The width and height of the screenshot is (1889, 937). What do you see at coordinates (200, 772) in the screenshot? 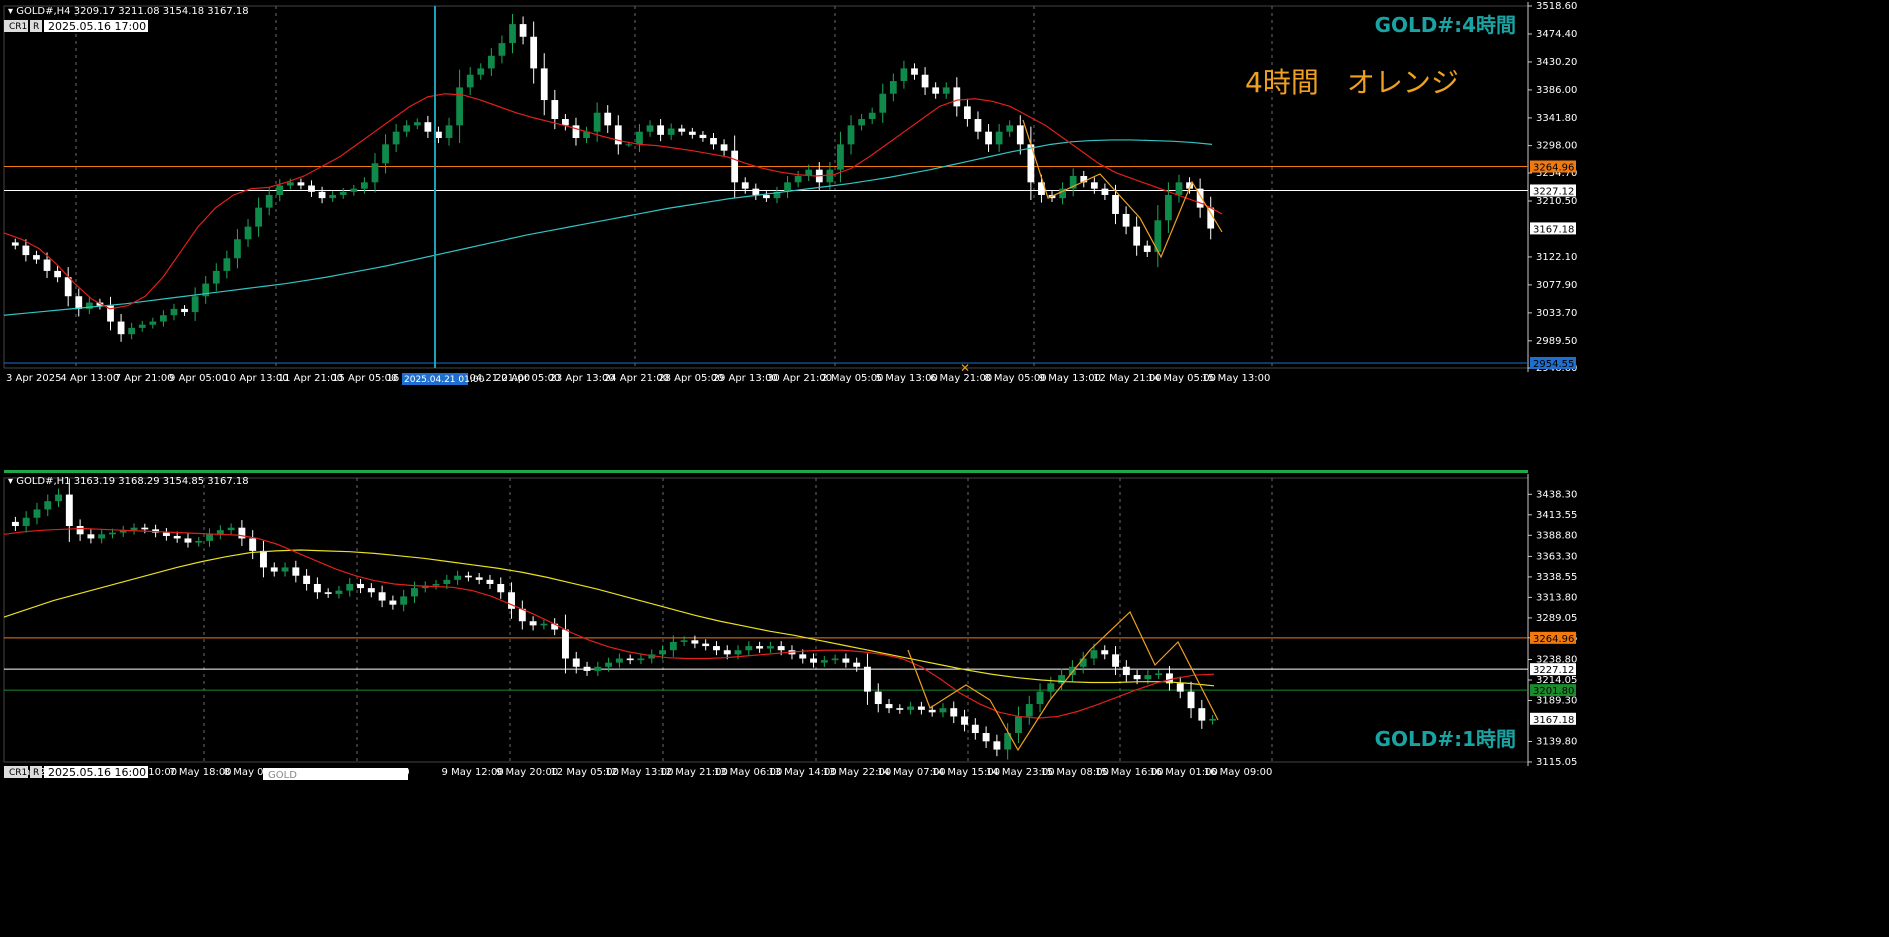
I see `x-tick-label: 7 May 18:00` at bounding box center [200, 772].